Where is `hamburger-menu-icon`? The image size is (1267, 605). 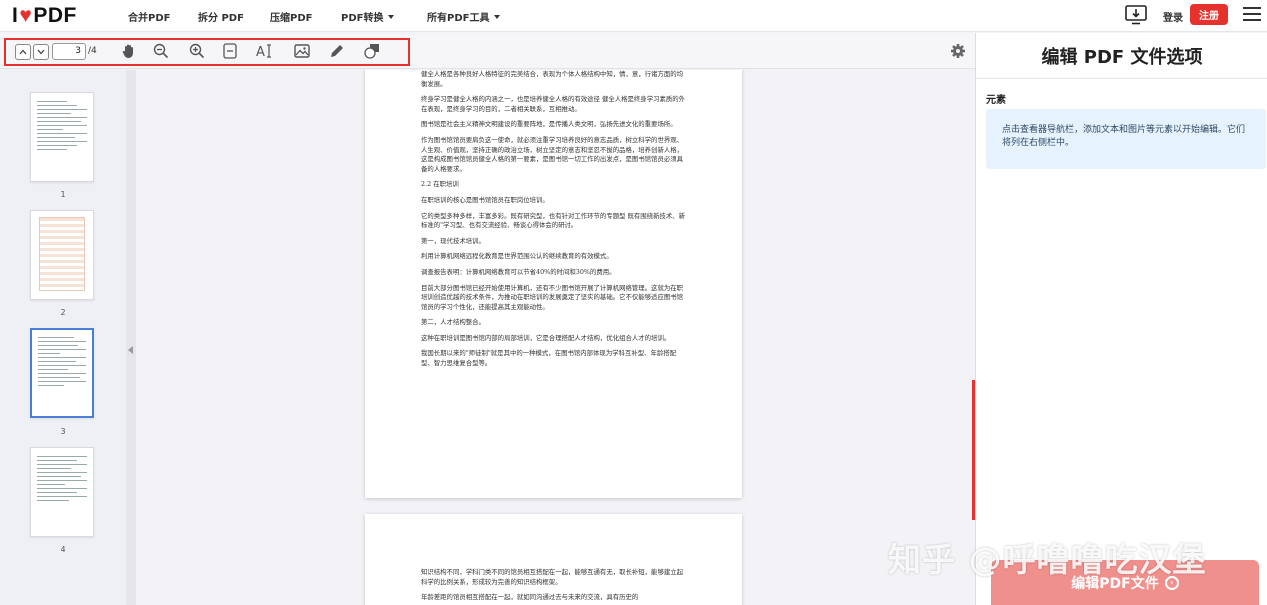
hamburger-menu-icon is located at coordinates (1252, 15).